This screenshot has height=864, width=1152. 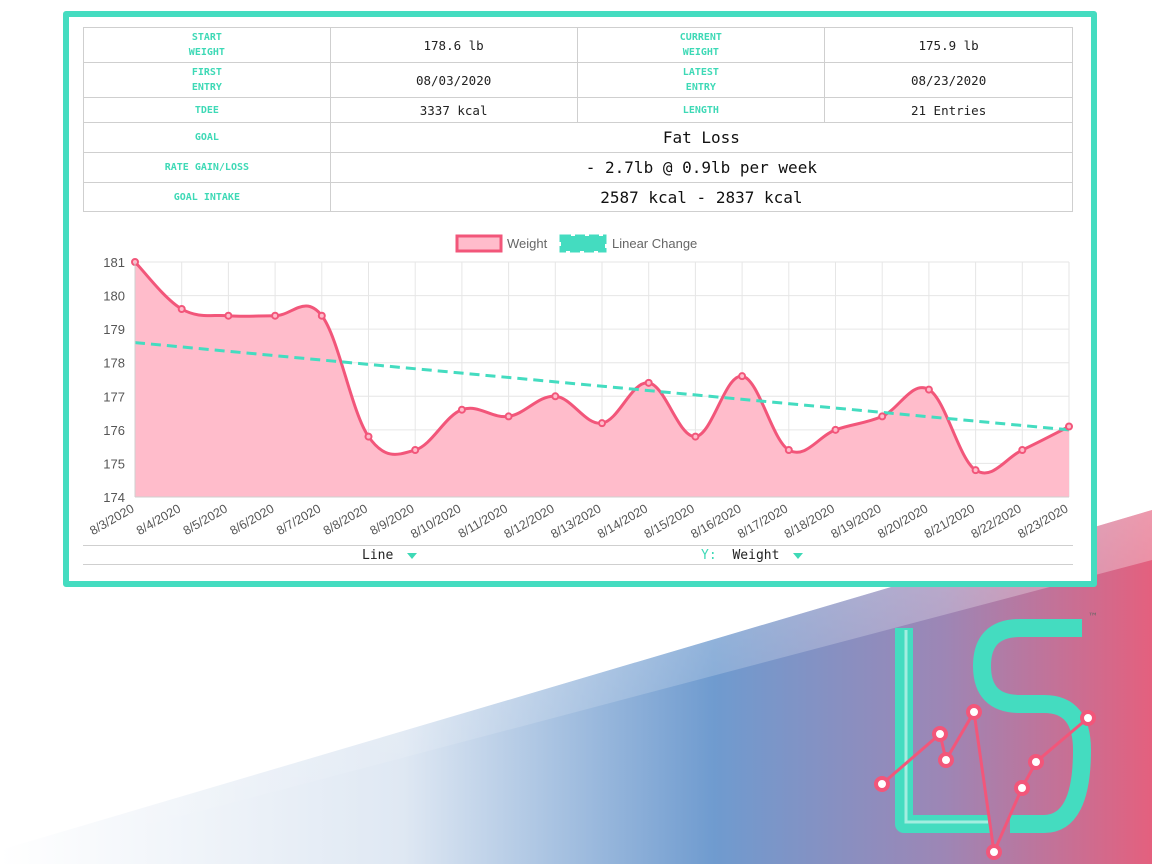 What do you see at coordinates (158, 519) in the screenshot?
I see `x-tick-label: 8/4/2020` at bounding box center [158, 519].